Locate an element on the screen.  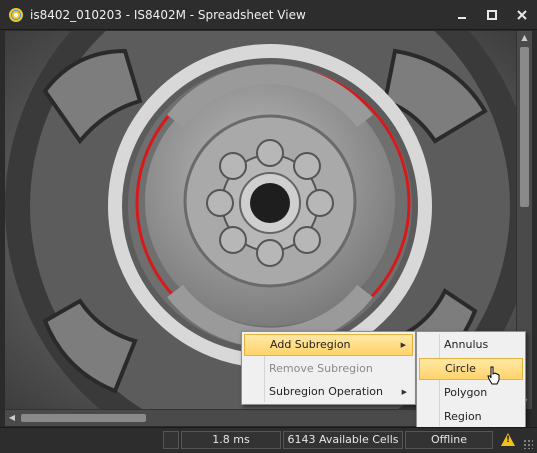
menu-item-label: Subregion Operation is located at coordinates (326, 391).